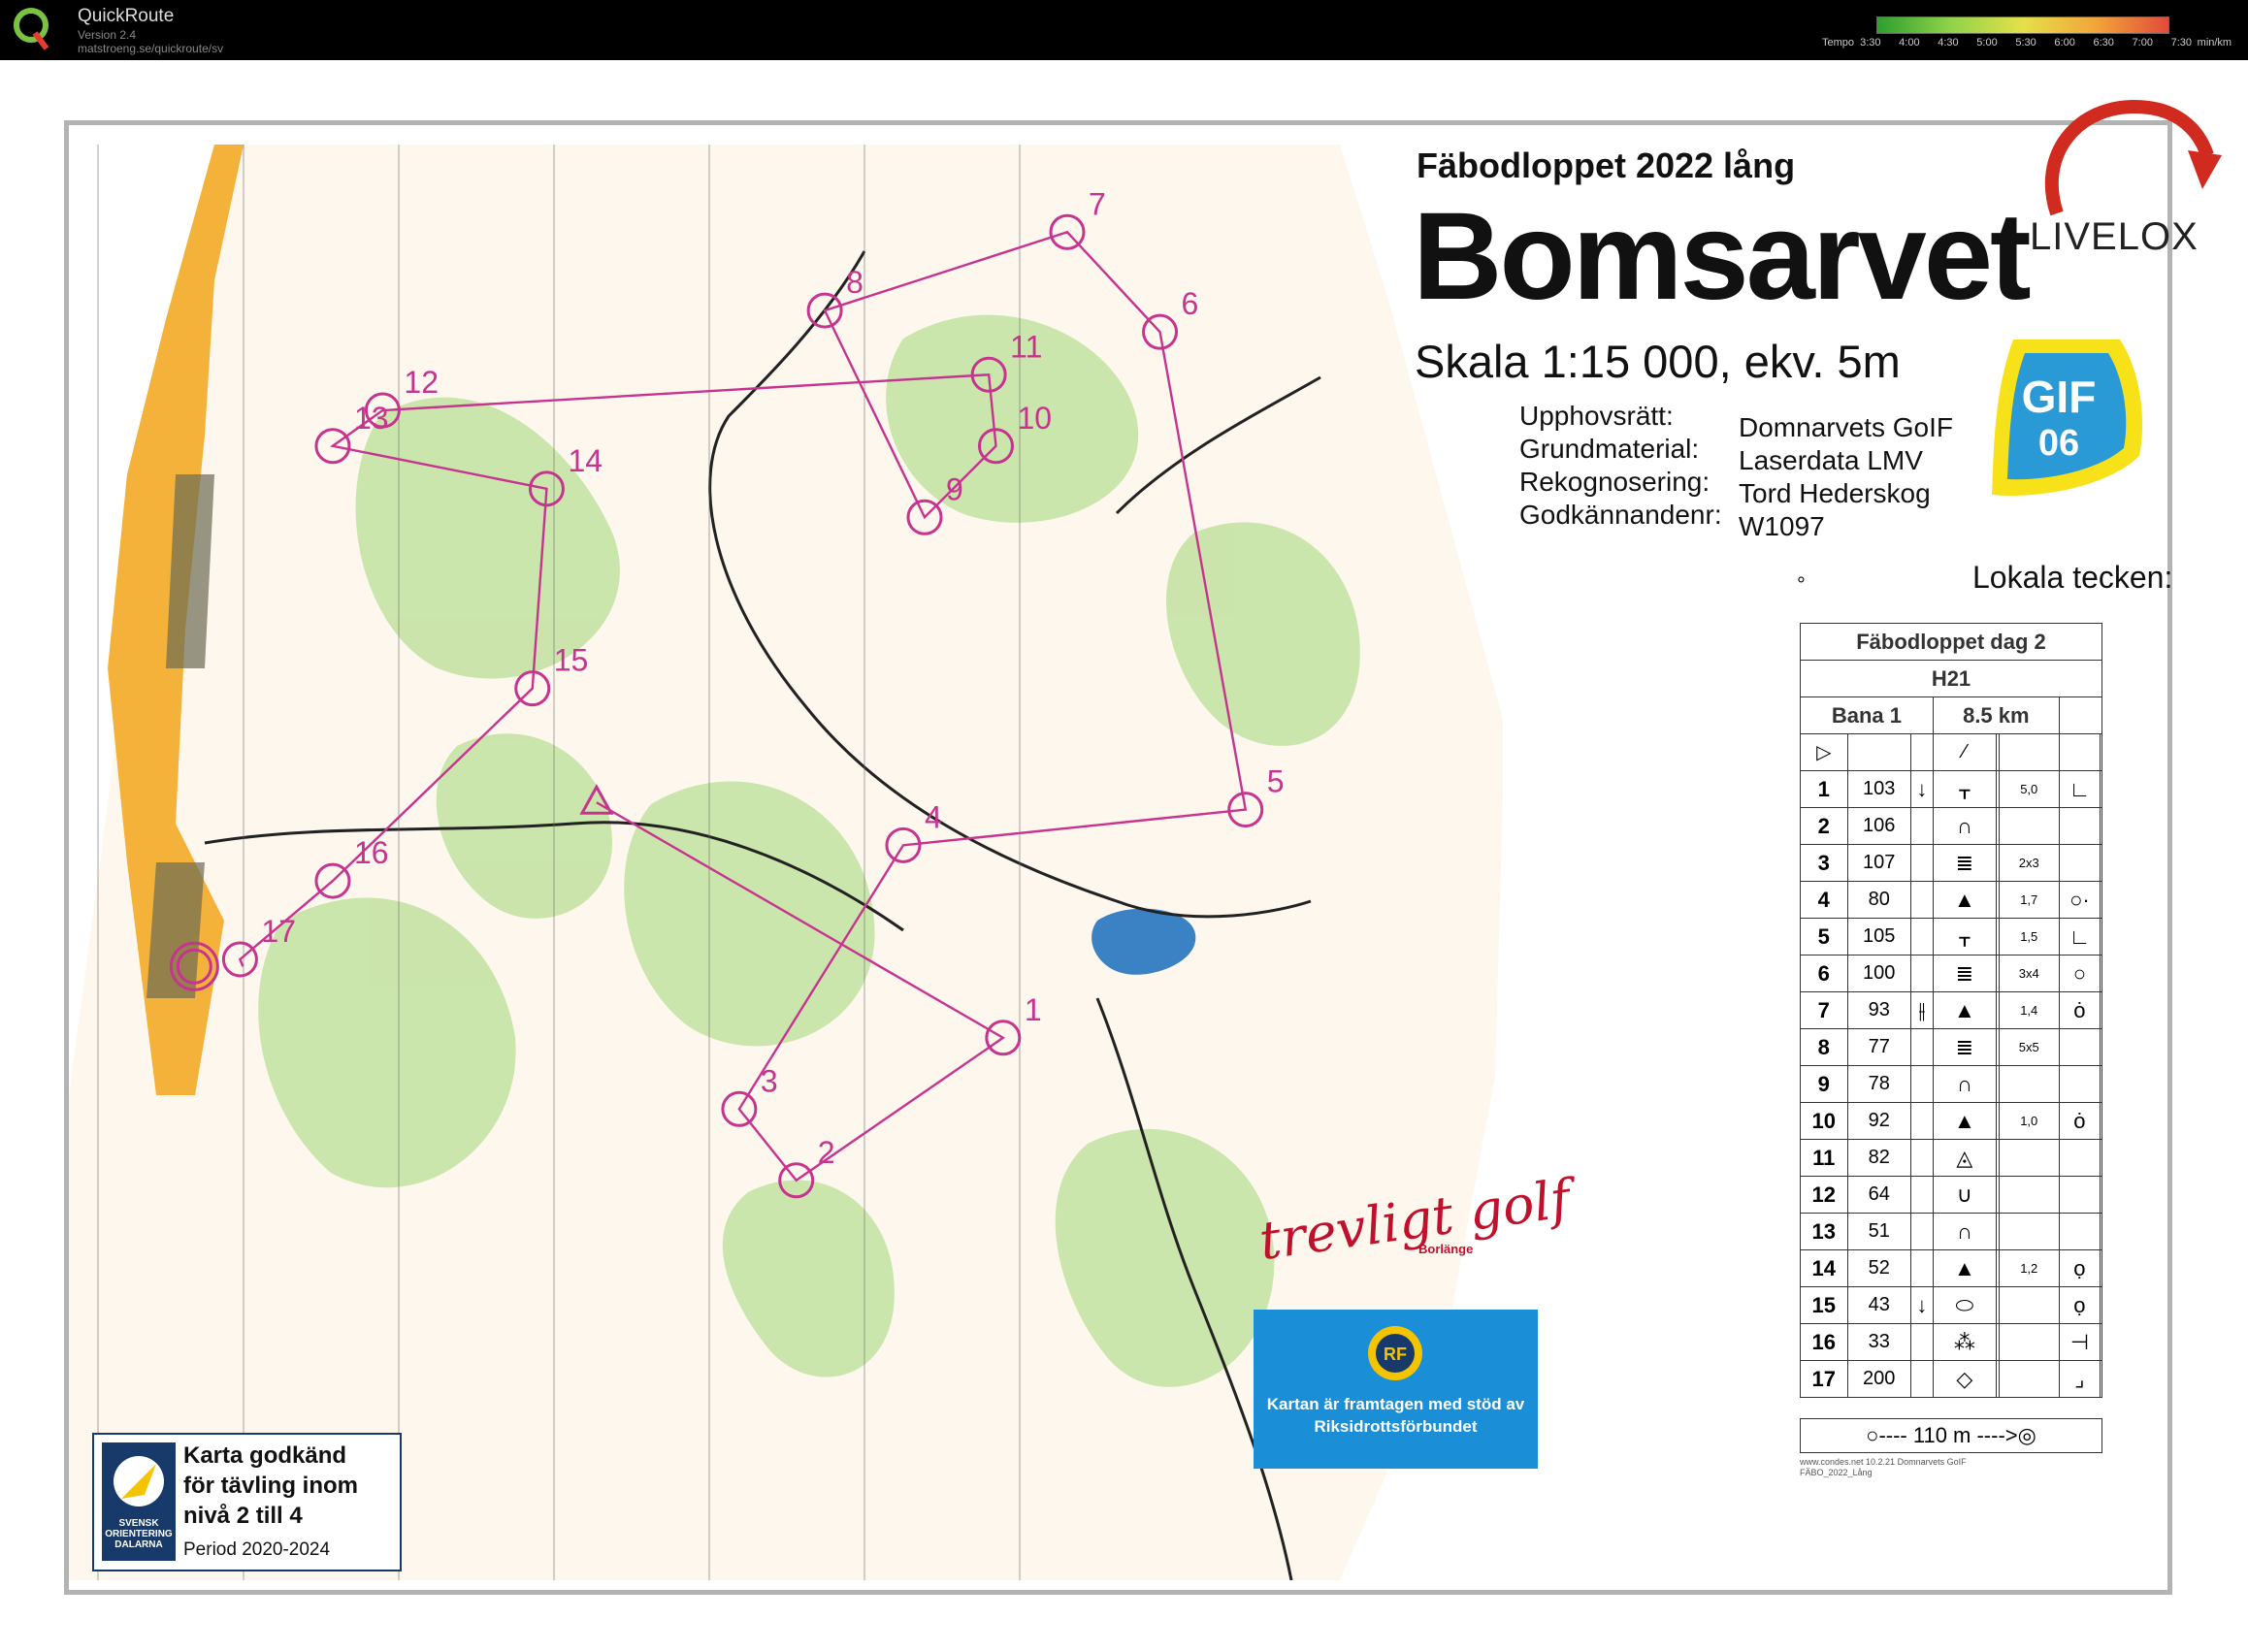  I want to click on control-number: 12, so click(1824, 1195).